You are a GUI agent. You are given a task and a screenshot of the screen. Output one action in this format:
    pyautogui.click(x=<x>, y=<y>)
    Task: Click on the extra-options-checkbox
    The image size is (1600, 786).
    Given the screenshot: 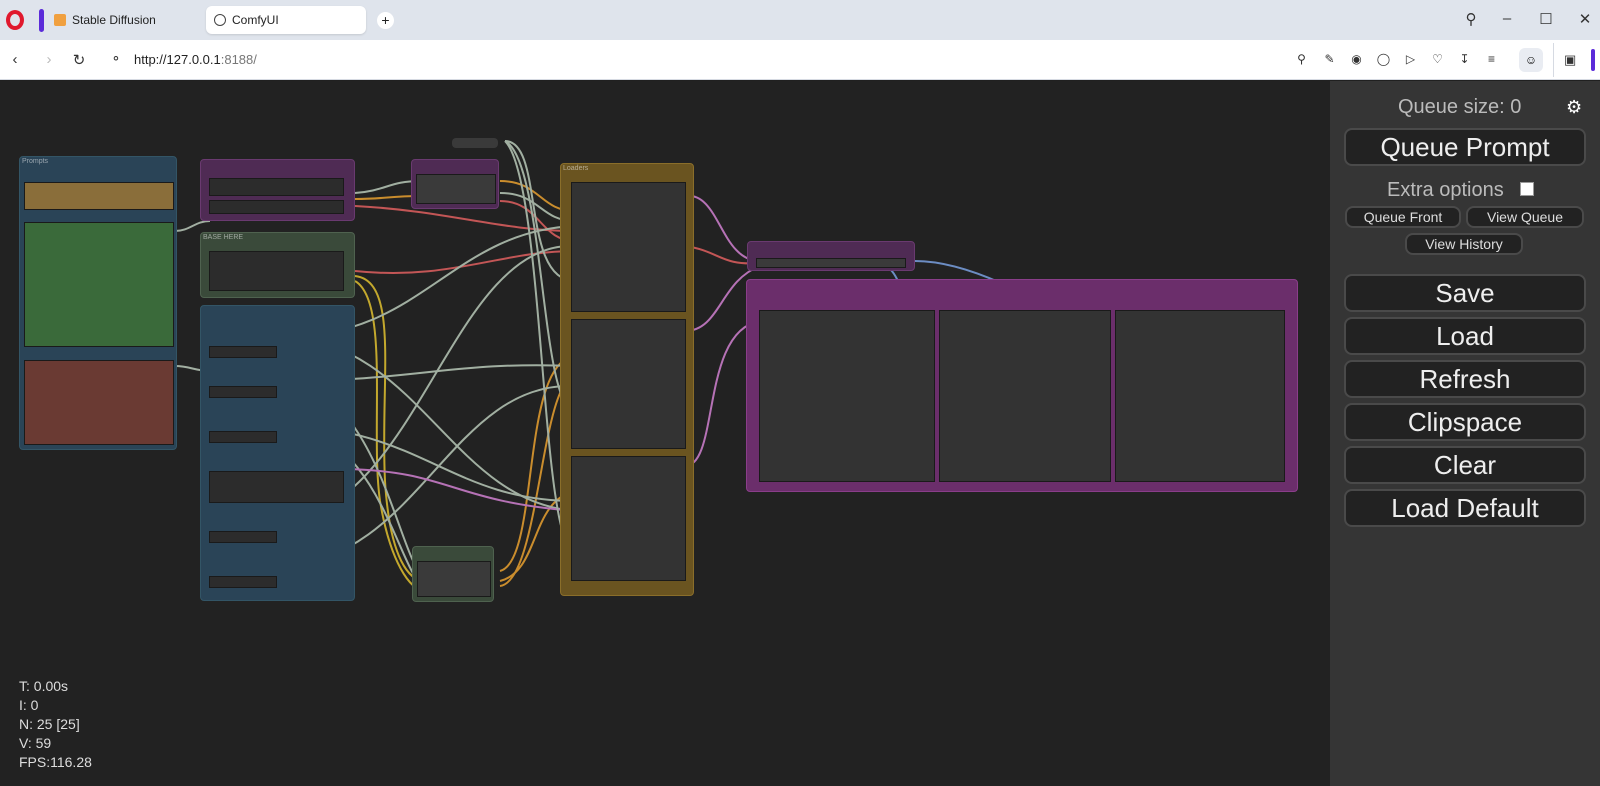 What is the action you would take?
    pyautogui.click(x=1527, y=189)
    